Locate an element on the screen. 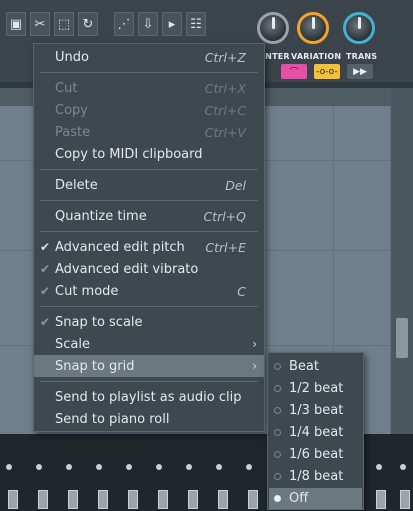 Image resolution: width=413 pixels, height=511 pixels. pitch-mode-icon: ⌒ is located at coordinates (294, 73).